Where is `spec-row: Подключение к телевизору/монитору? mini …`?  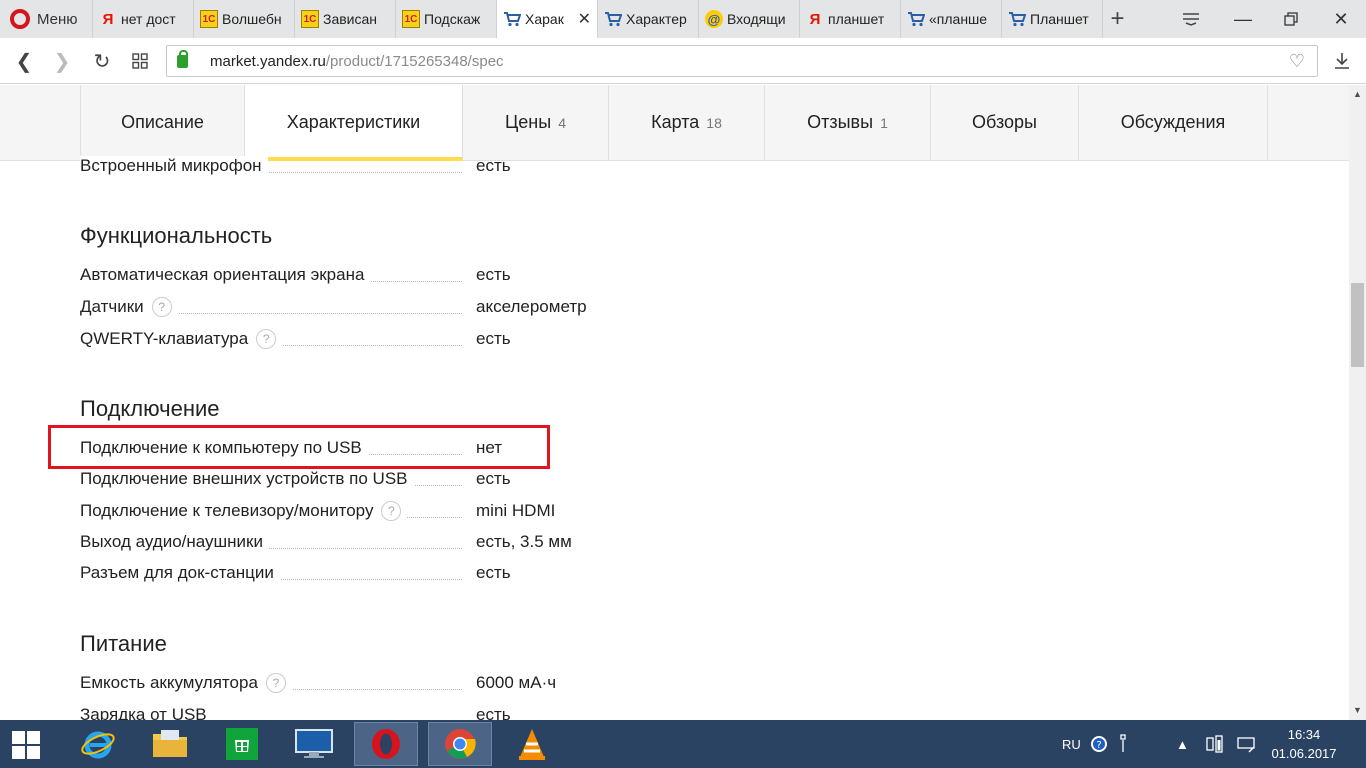 spec-row: Подключение к телевизору/монитору? mini … is located at coordinates (380, 513).